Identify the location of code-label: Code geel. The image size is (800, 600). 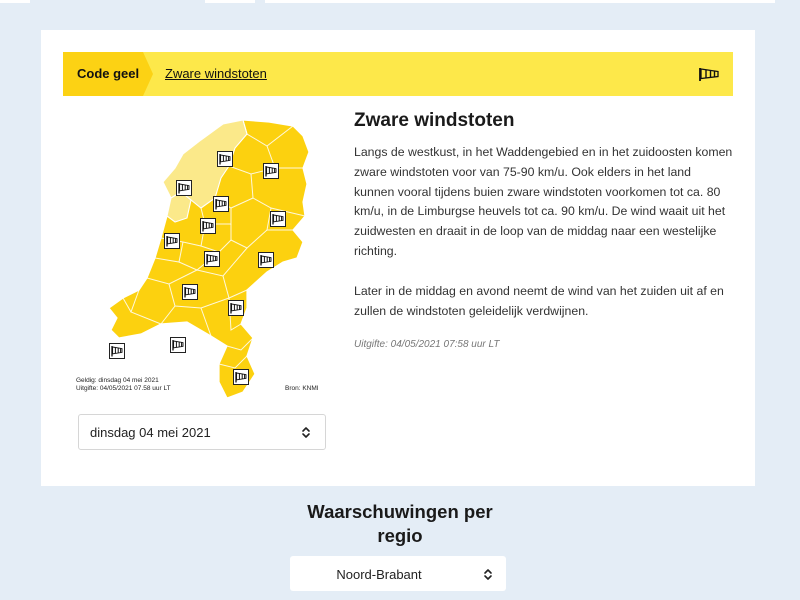
(108, 73).